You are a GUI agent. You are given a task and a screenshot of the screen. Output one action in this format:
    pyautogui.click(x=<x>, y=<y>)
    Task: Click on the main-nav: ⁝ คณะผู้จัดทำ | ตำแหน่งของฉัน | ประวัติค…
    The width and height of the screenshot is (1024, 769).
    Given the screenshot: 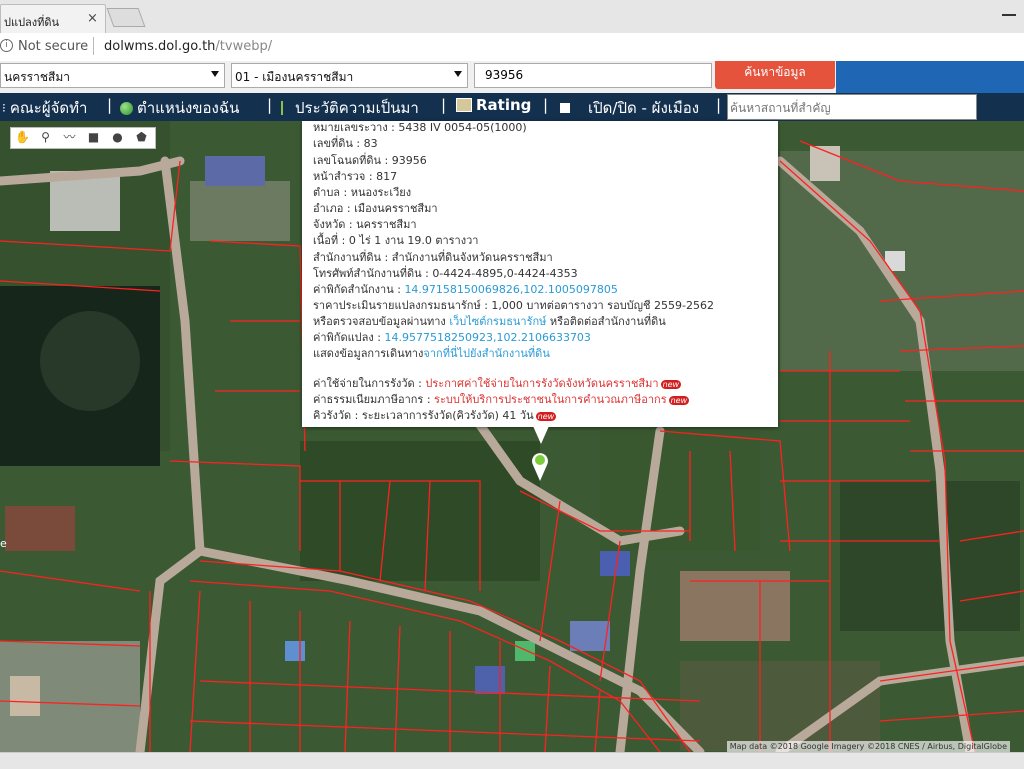 What is the action you would take?
    pyautogui.click(x=512, y=107)
    